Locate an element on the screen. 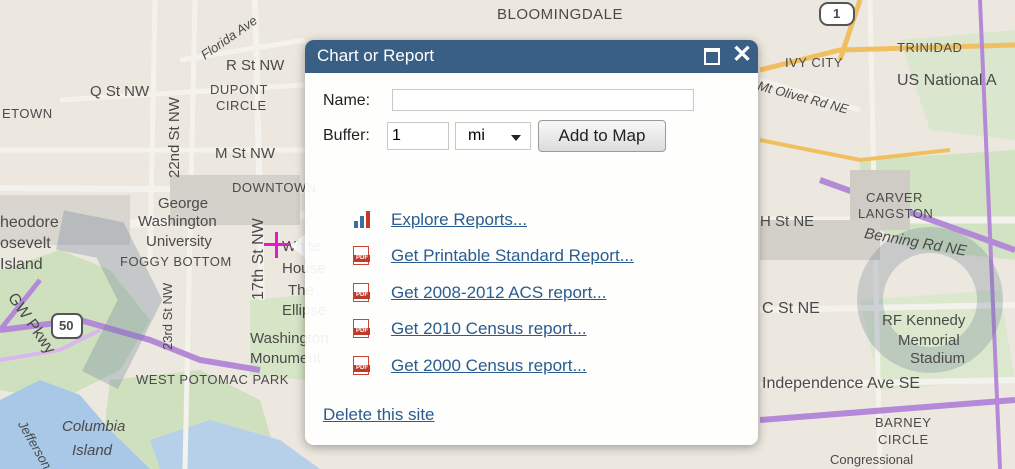 This screenshot has height=469, width=1015. map-label-washington: Washington is located at coordinates (177, 221).